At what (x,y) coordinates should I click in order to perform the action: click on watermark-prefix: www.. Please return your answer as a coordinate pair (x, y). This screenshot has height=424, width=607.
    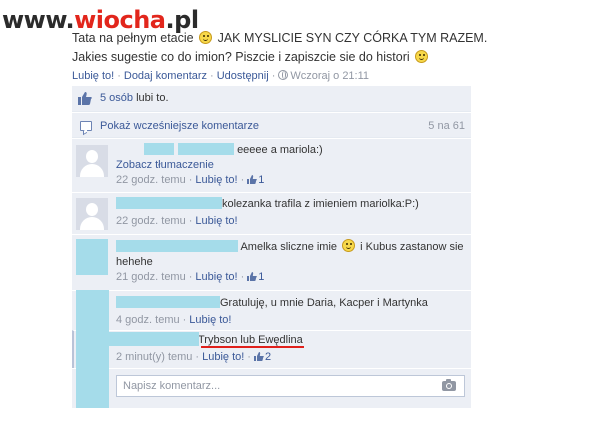
    Looking at the image, I should click on (38, 20).